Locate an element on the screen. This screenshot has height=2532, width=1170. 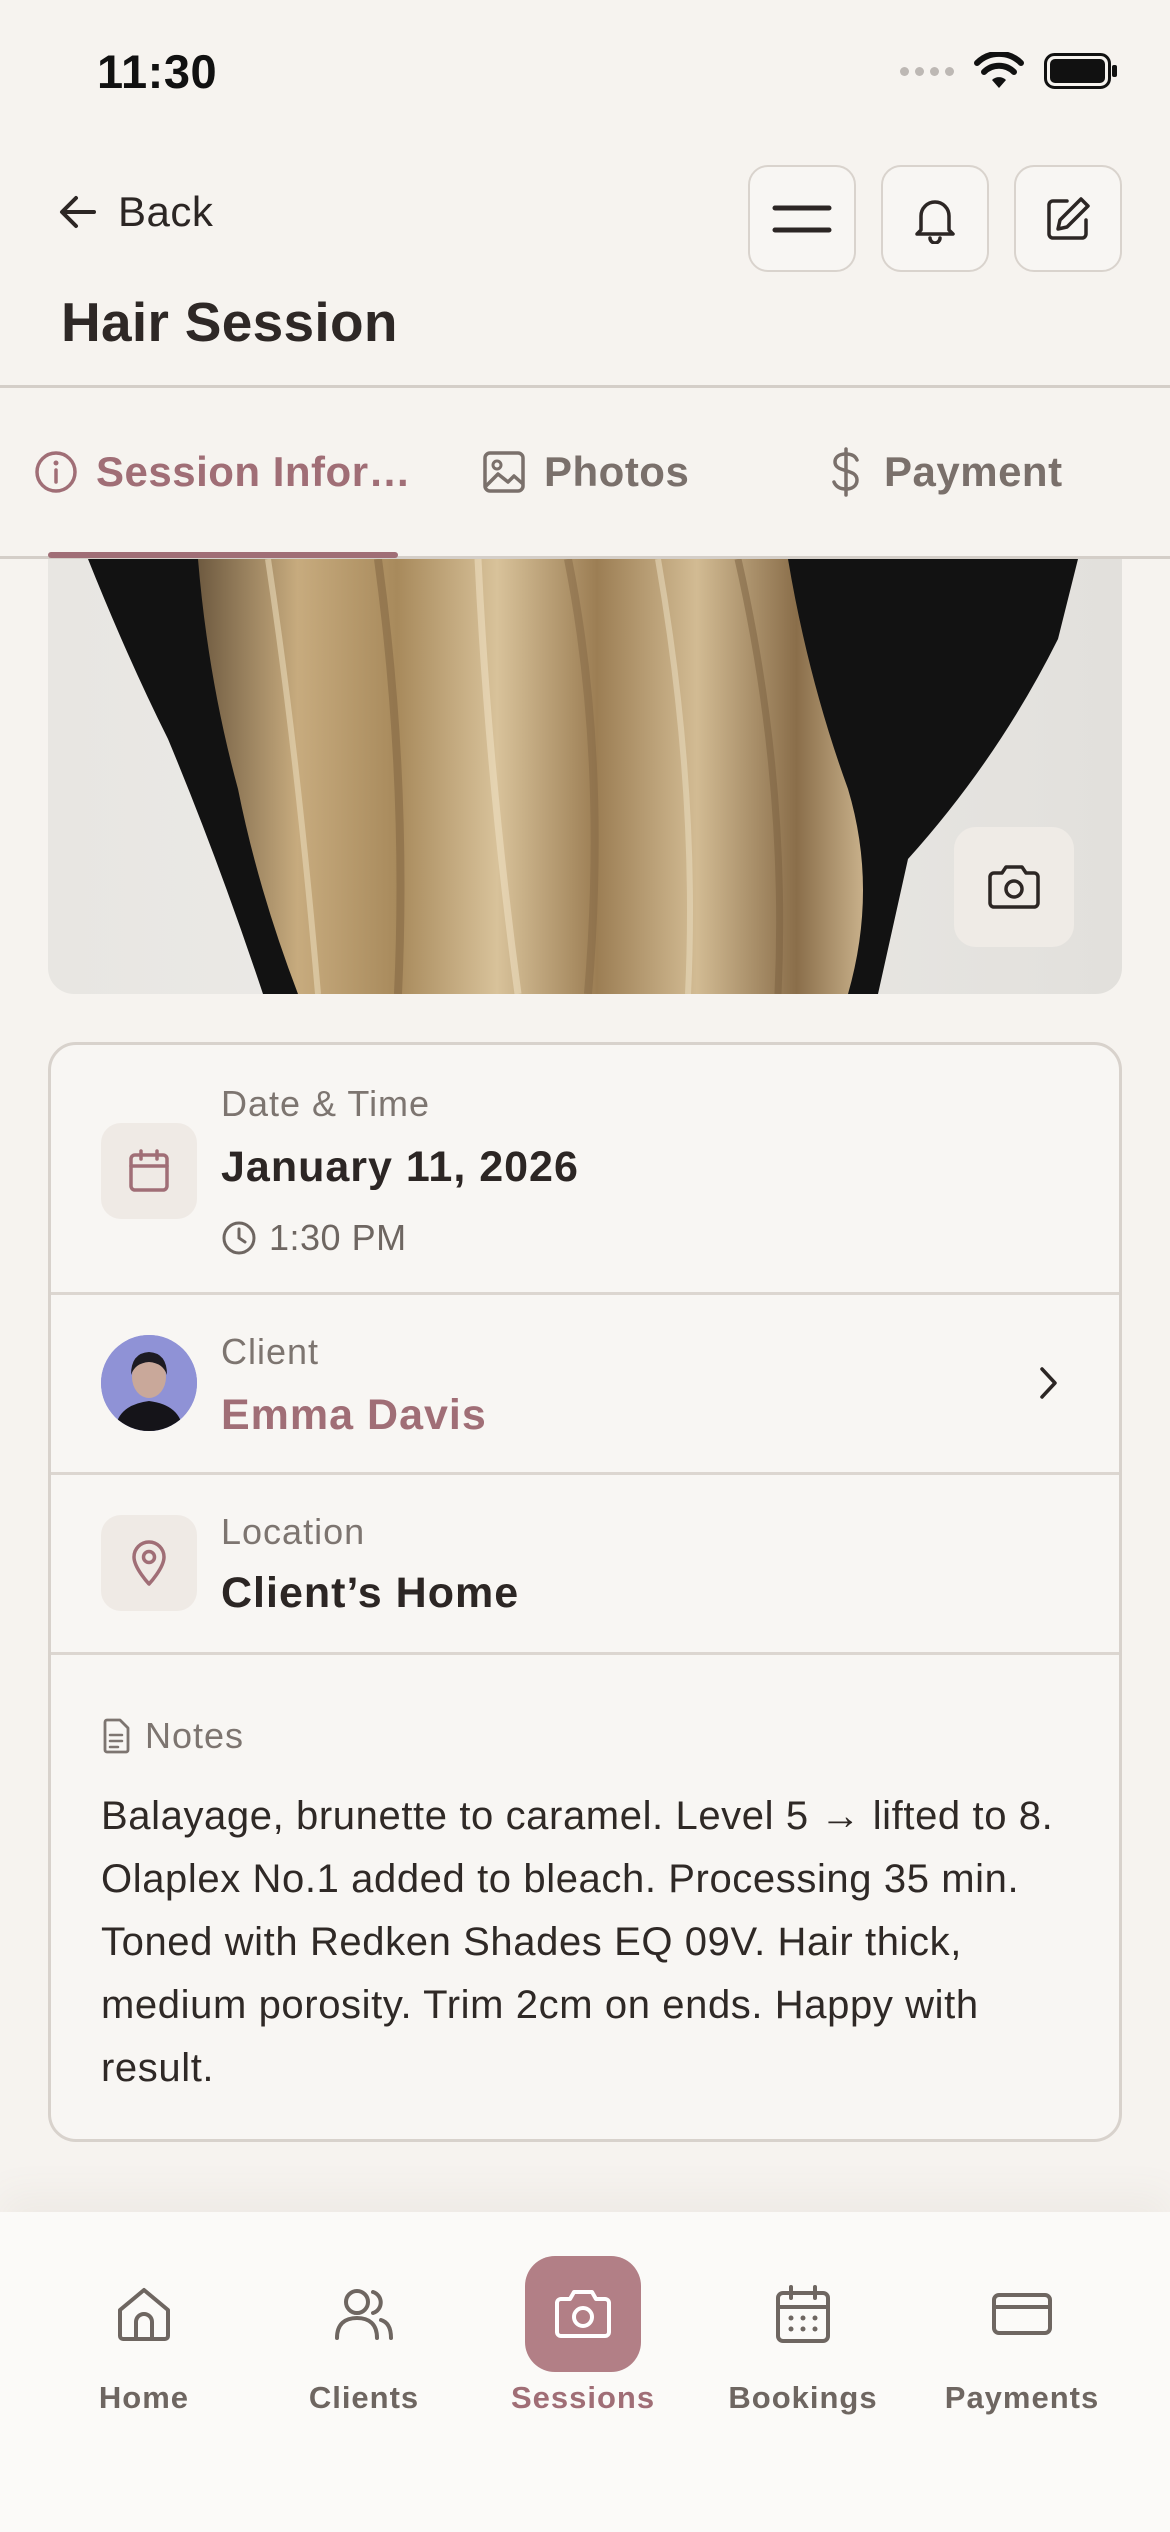
header-actions is located at coordinates (935, 218).